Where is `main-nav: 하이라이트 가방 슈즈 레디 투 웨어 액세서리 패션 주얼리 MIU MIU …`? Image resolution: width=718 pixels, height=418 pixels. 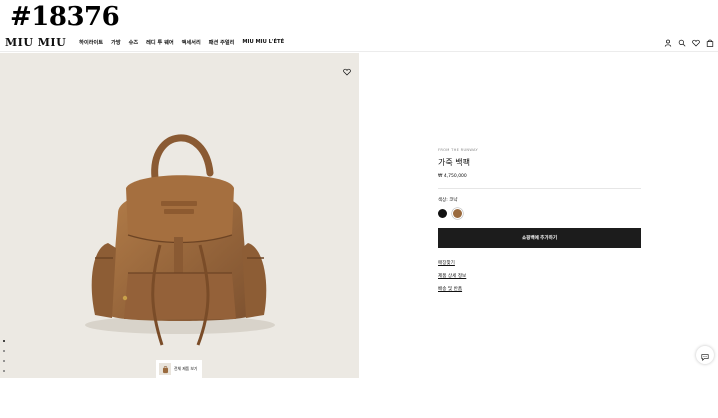 main-nav: 하이라이트 가방 슈즈 레디 투 웨어 액세서리 패션 주얼리 MIU MIU … is located at coordinates (181, 42).